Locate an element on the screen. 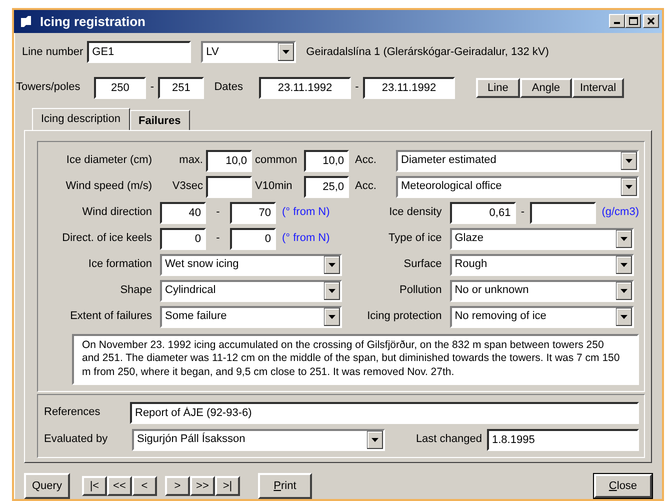 The width and height of the screenshot is (672, 501). field-label: Wind direction is located at coordinates (116, 212).